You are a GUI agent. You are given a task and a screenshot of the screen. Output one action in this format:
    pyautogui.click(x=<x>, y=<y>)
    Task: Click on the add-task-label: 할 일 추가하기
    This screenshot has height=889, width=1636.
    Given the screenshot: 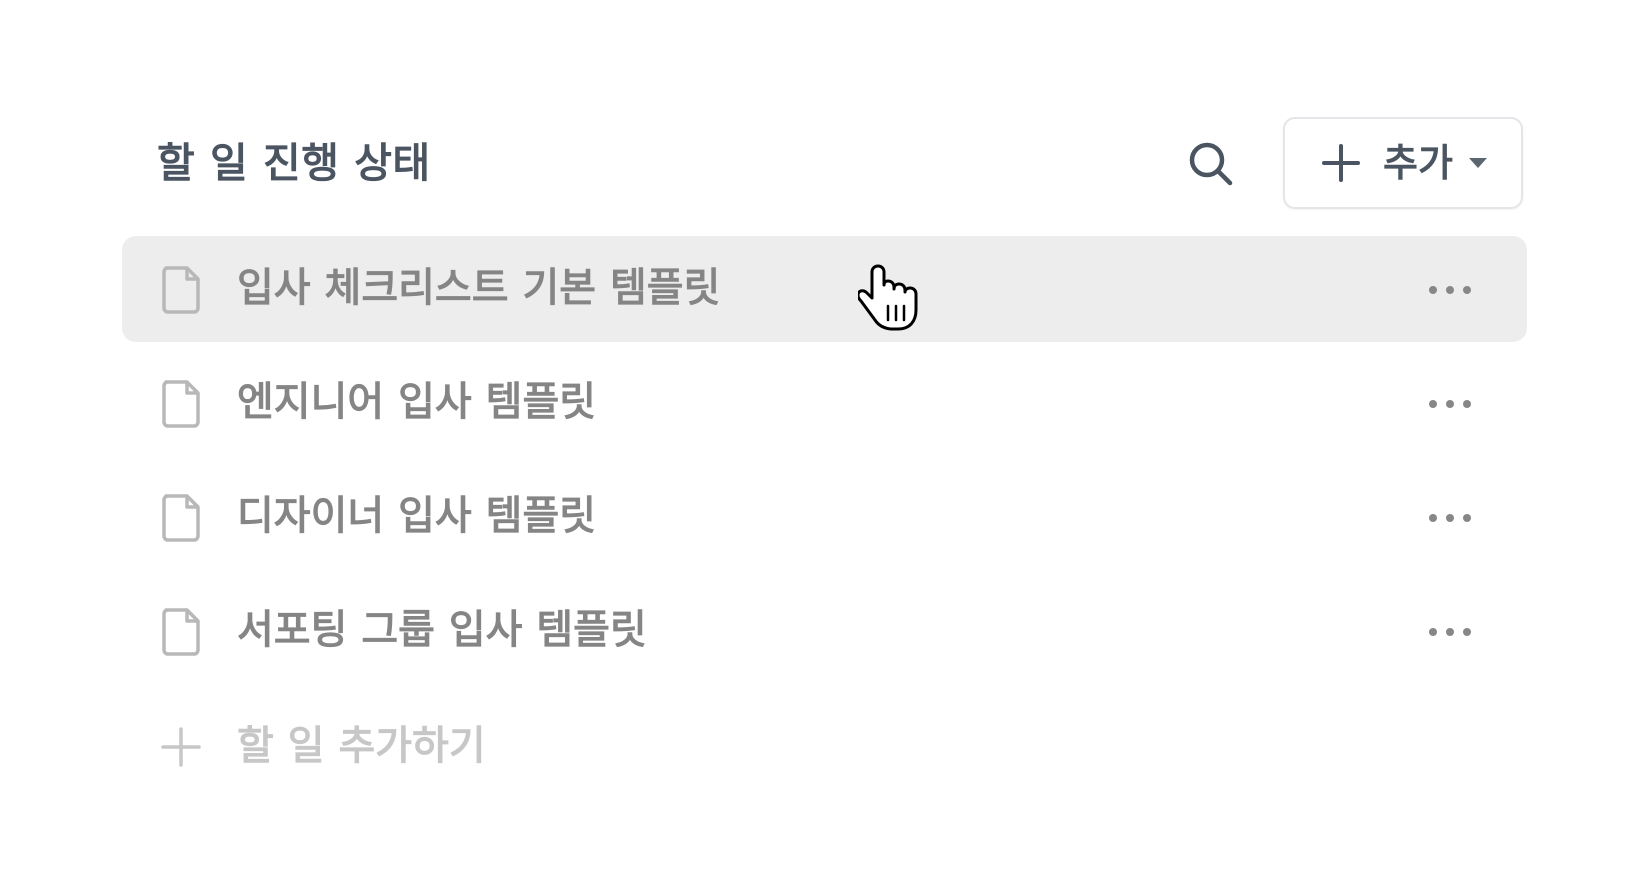 What is the action you would take?
    pyautogui.click(x=361, y=746)
    